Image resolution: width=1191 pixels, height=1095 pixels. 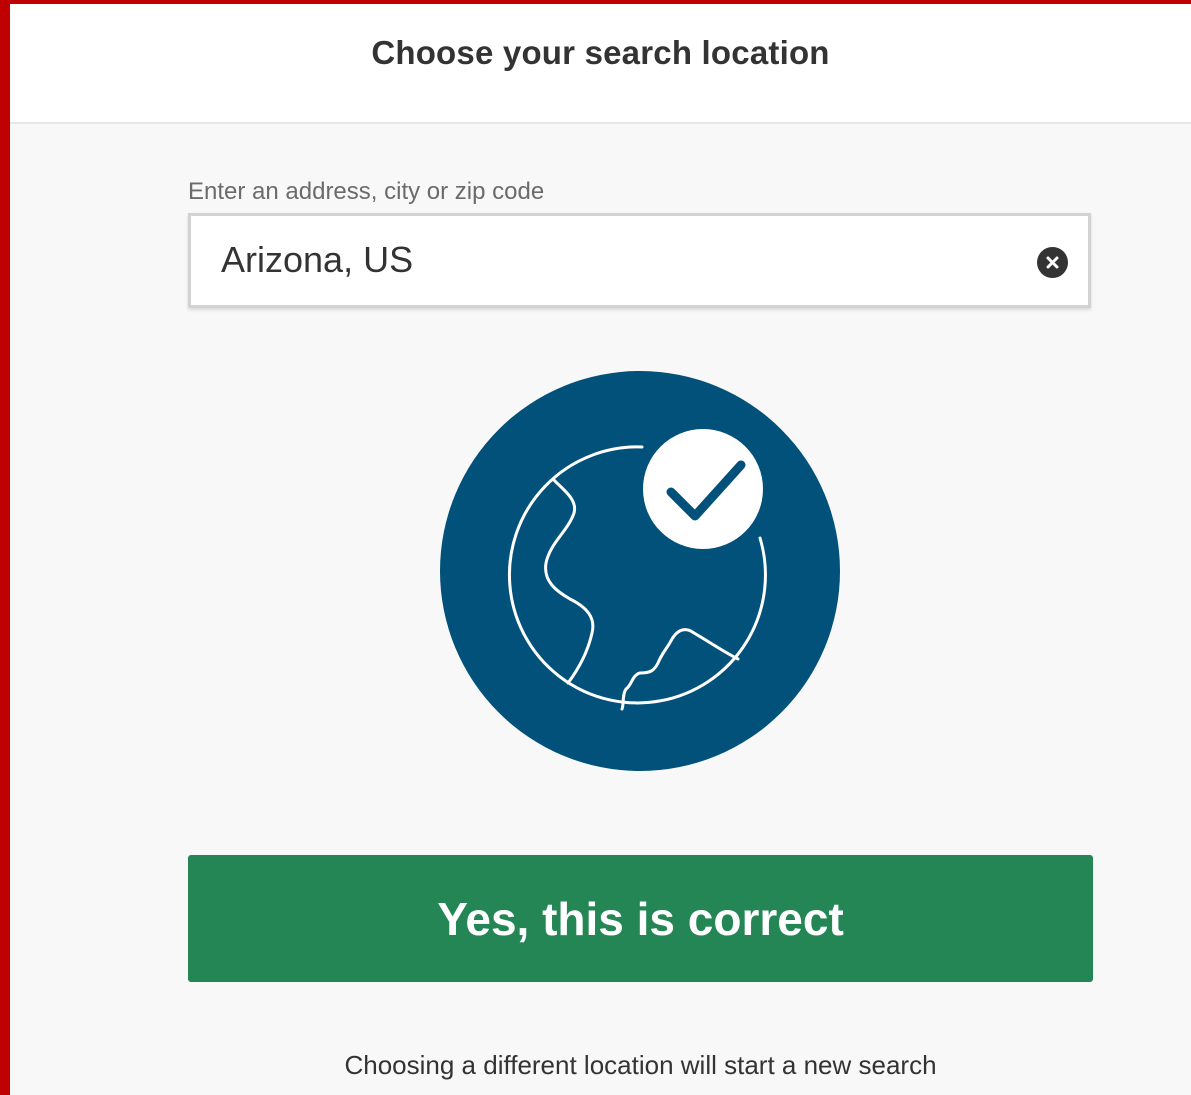 What do you see at coordinates (366, 191) in the screenshot?
I see `location-input-label: Enter an address, city or zip code` at bounding box center [366, 191].